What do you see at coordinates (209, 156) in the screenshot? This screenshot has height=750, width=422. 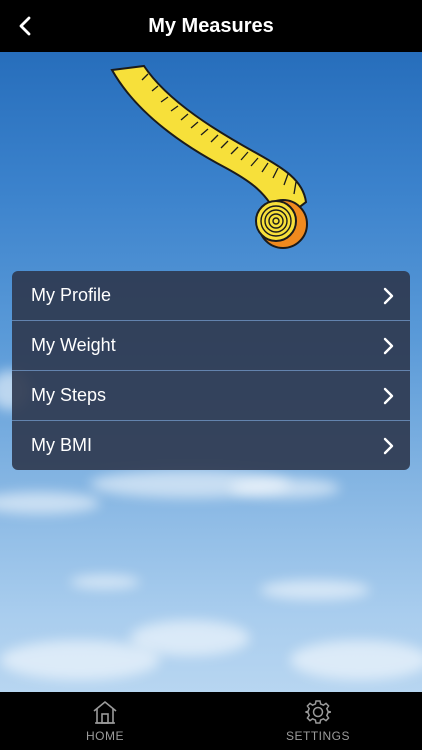 I see `measuring-tape-icon` at bounding box center [209, 156].